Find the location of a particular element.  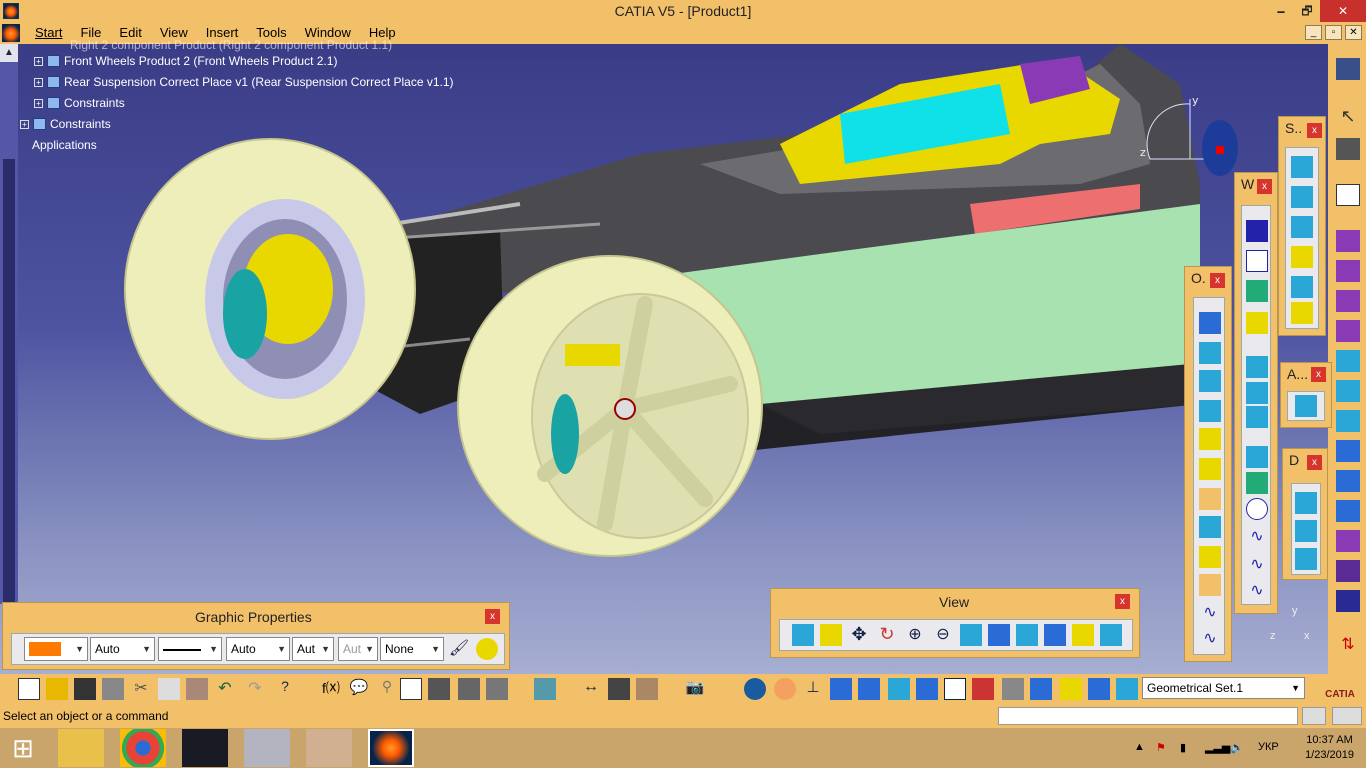

remove-loft-icon is located at coordinates (1348, 511).